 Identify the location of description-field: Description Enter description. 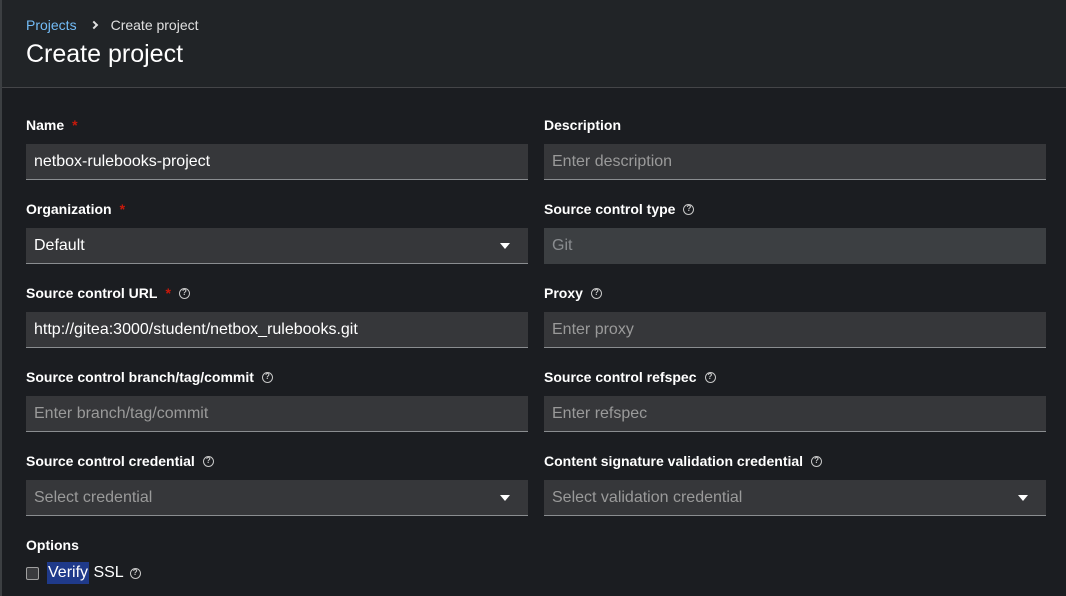
(795, 148).